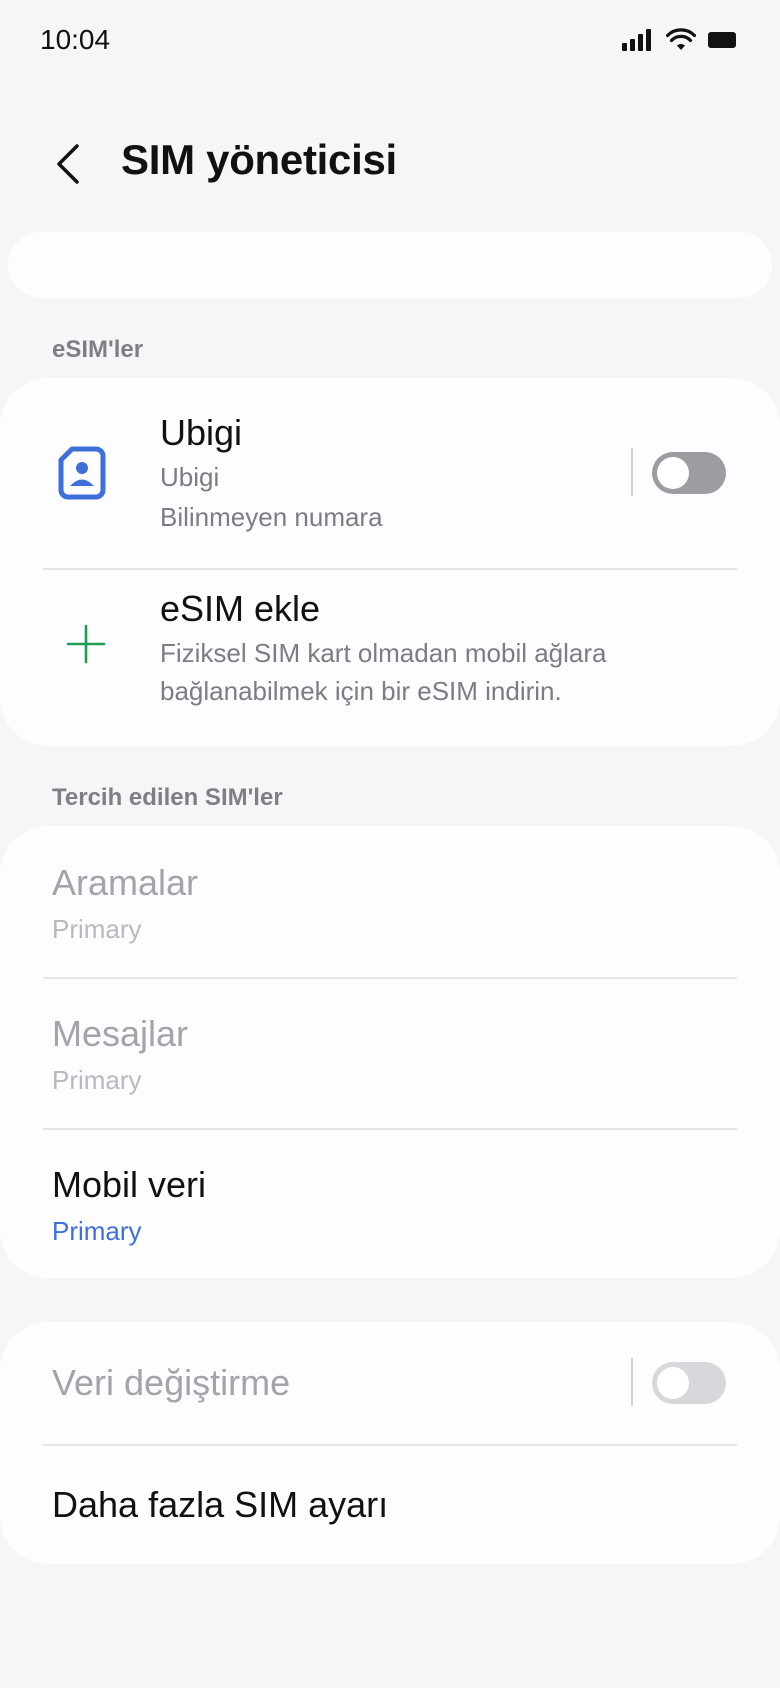 The image size is (780, 1688). What do you see at coordinates (97, 1231) in the screenshot?
I see `mobile-data-value: Primary` at bounding box center [97, 1231].